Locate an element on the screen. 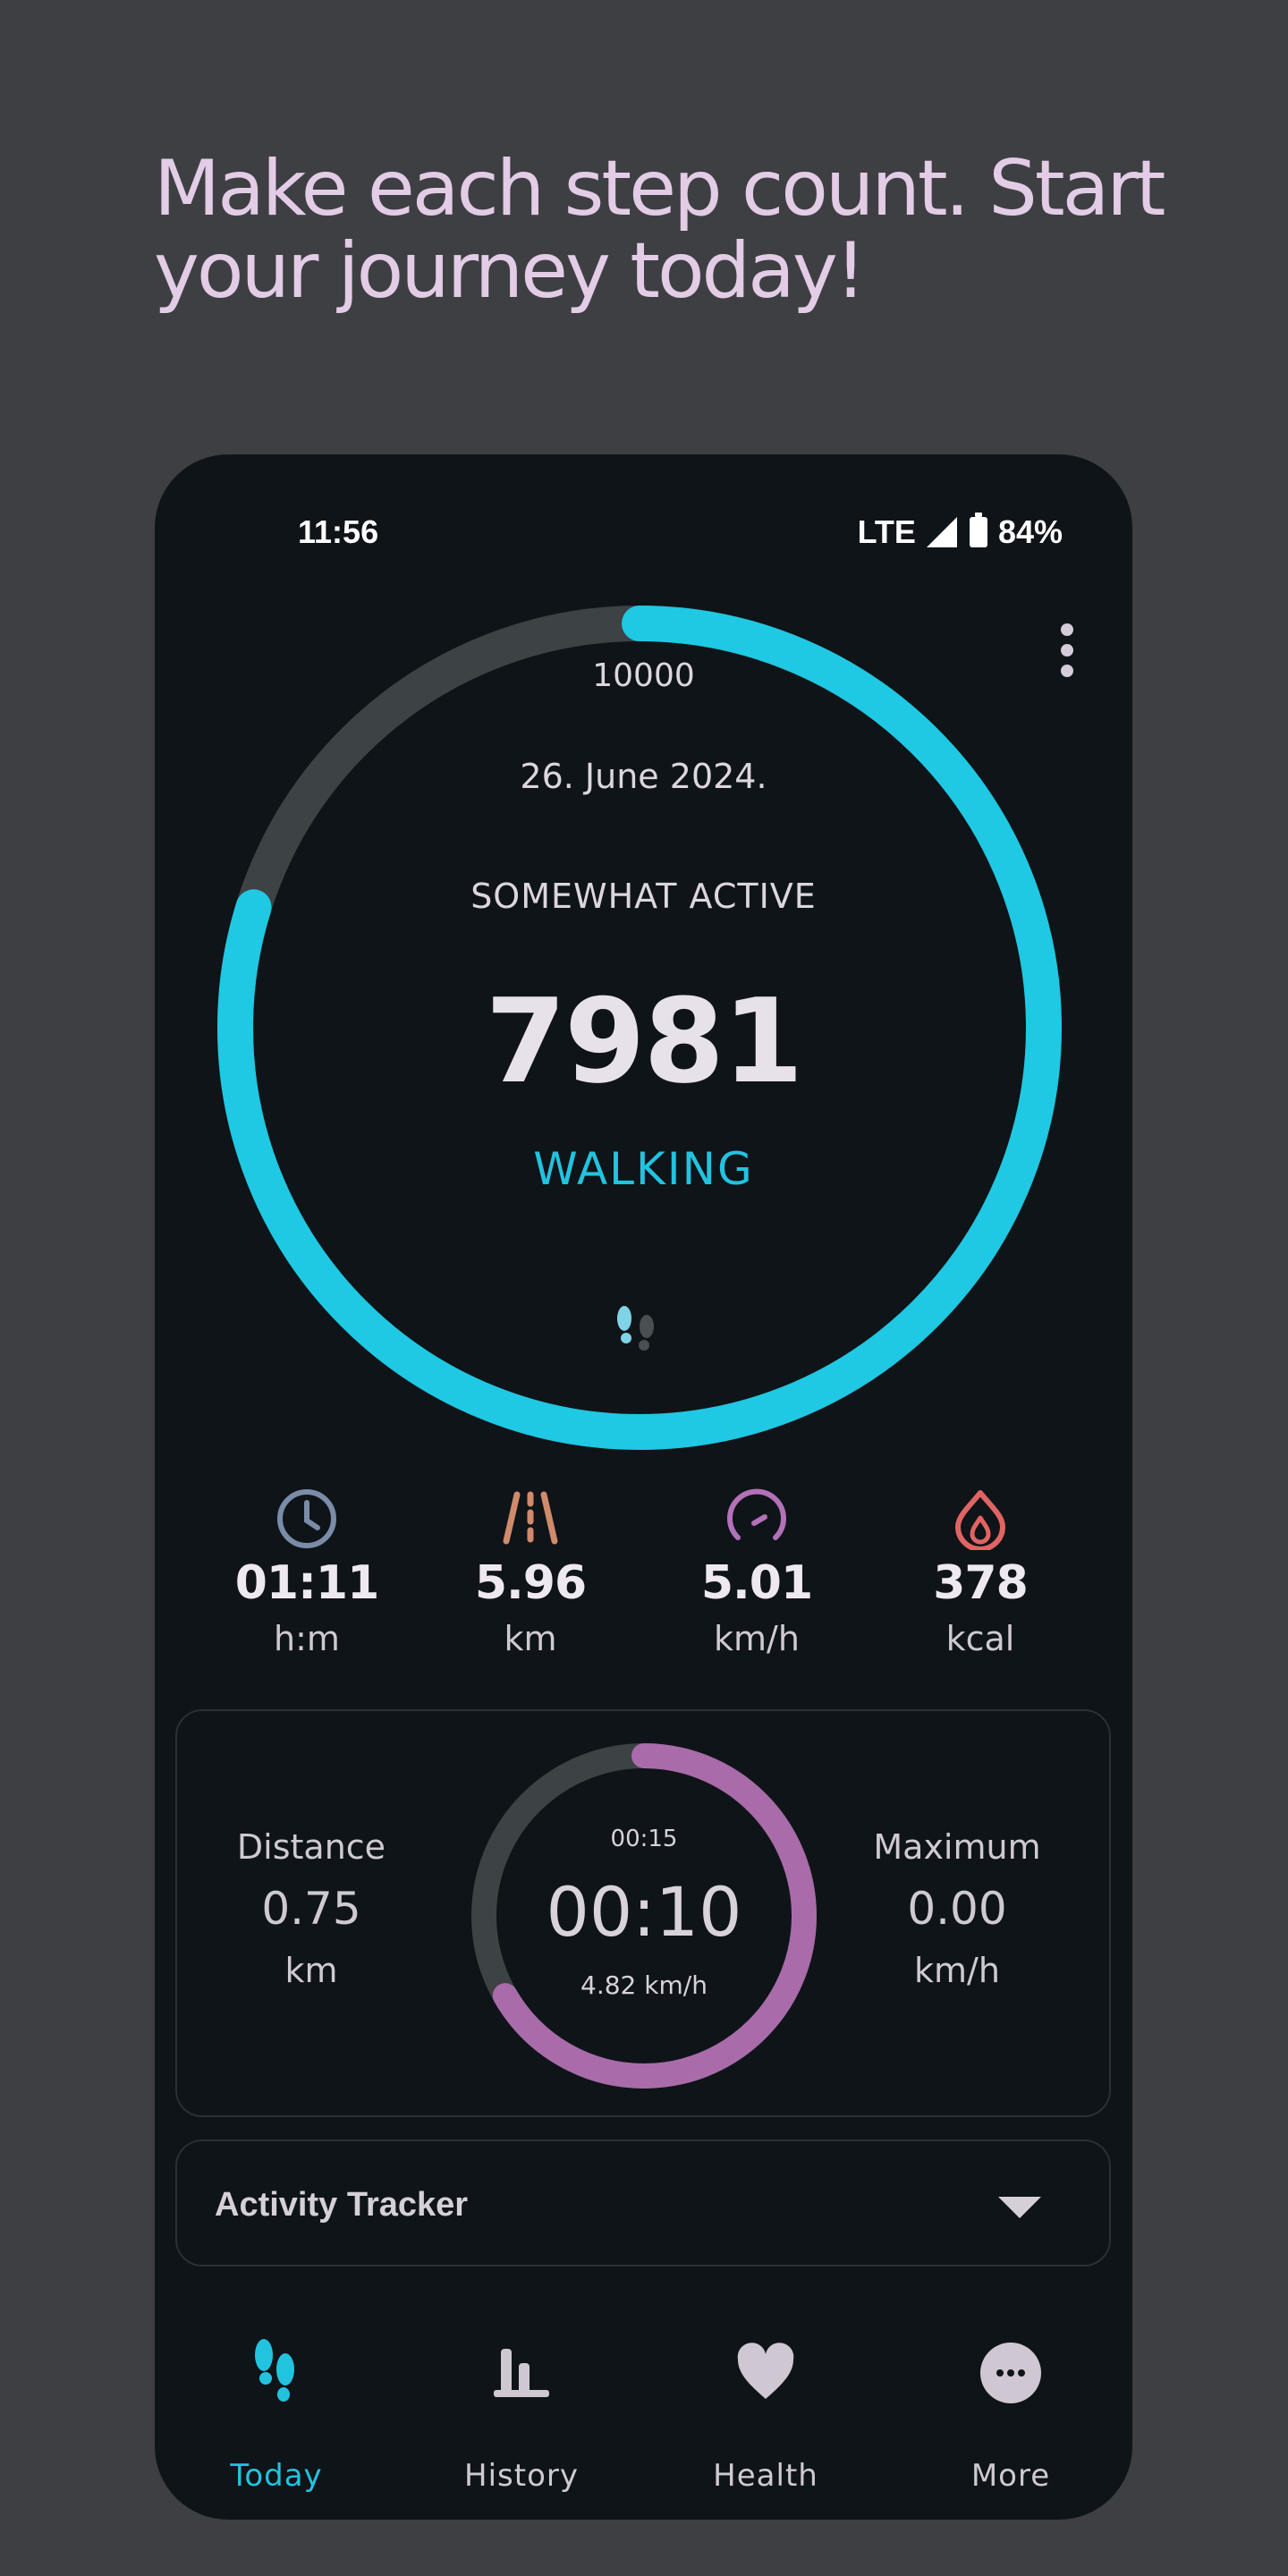 Image resolution: width=1288 pixels, height=2576 pixels. stat-unit: h:m is located at coordinates (307, 1638).